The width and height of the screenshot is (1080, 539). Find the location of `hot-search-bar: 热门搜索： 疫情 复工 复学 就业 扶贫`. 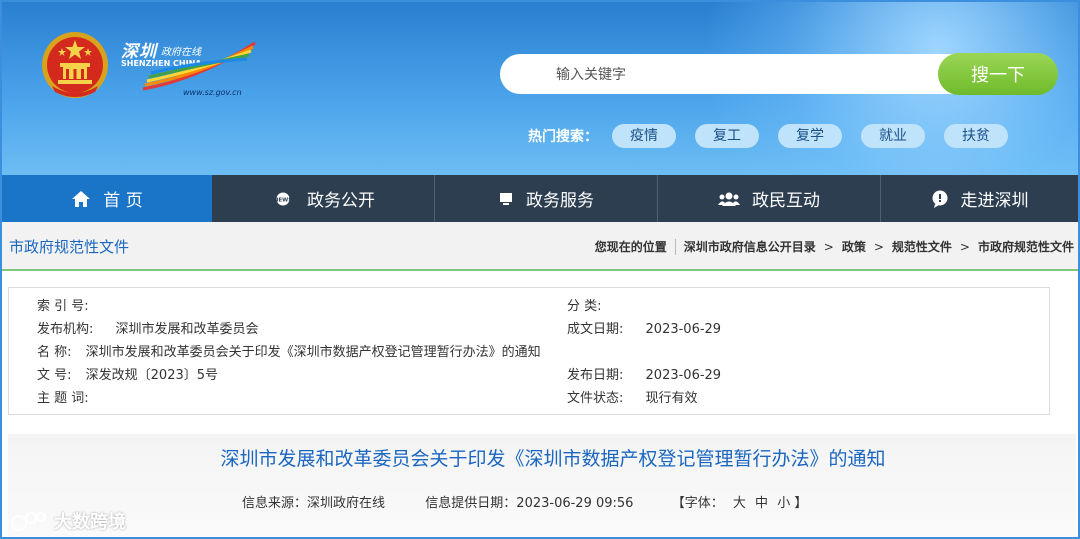

hot-search-bar: 热门搜索： 疫情 复工 复学 就业 扶贫 is located at coordinates (777, 136).